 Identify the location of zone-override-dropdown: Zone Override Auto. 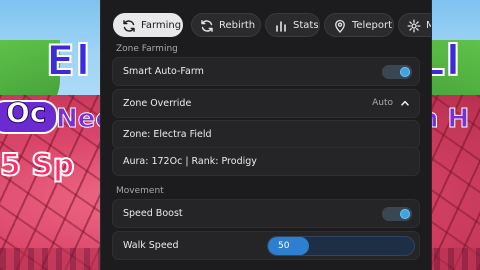
(266, 103).